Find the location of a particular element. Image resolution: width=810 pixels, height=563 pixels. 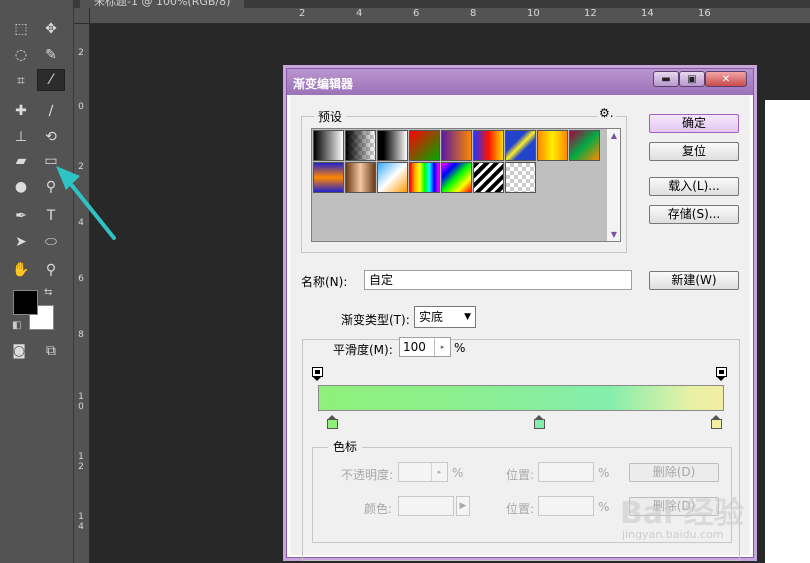

ruler-tick: 1 0 is located at coordinates (81, 402).